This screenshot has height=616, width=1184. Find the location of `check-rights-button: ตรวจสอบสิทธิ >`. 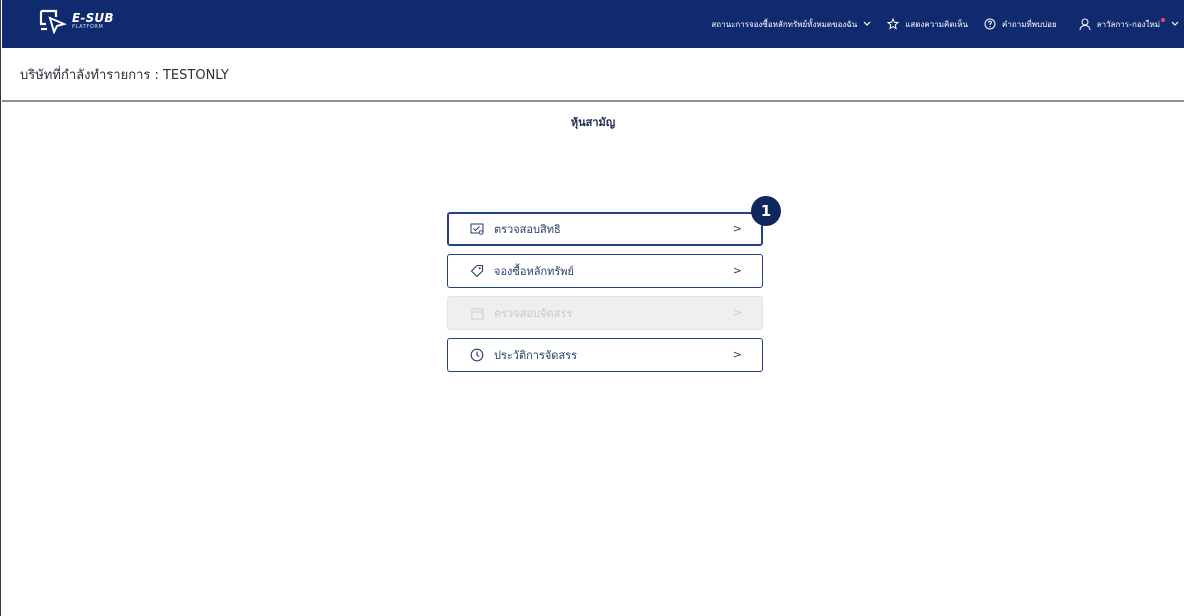

check-rights-button: ตรวจสอบสิทธิ > is located at coordinates (605, 229).